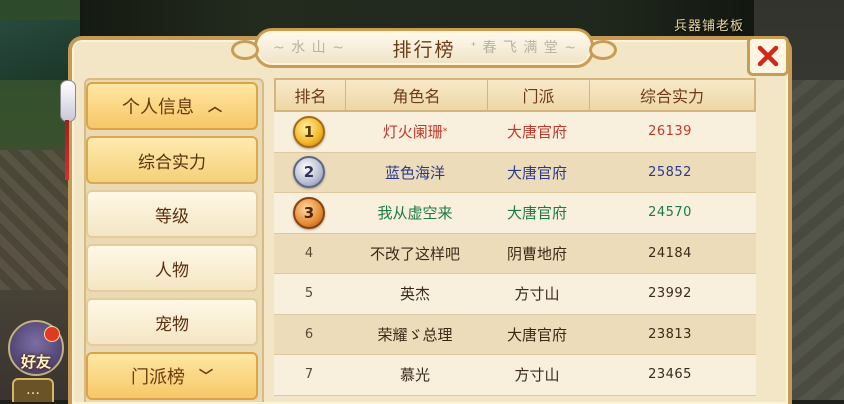  What do you see at coordinates (35, 362) in the screenshot?
I see `friends-label: 好友` at bounding box center [35, 362].